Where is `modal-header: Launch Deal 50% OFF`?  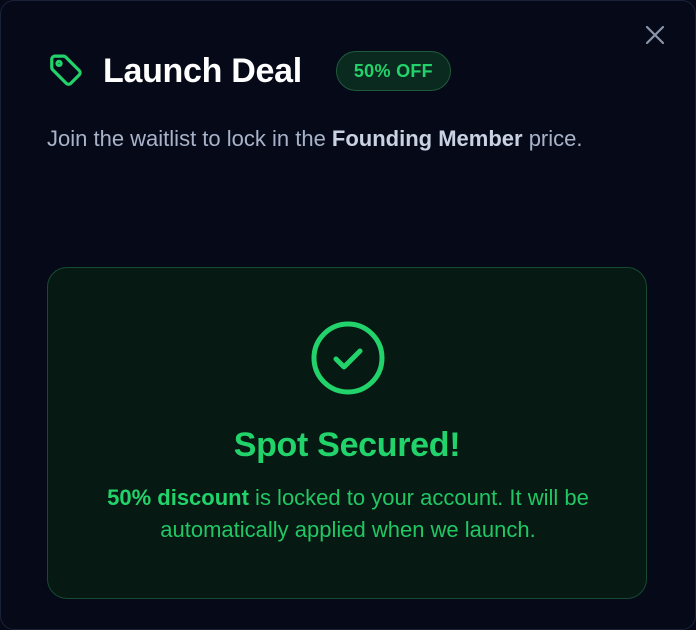
modal-header: Launch Deal 50% OFF is located at coordinates (249, 71).